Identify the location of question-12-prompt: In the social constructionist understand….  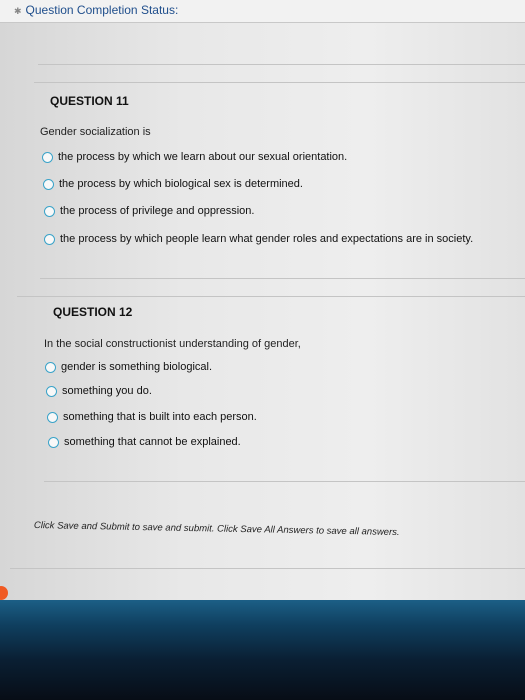
(172, 344).